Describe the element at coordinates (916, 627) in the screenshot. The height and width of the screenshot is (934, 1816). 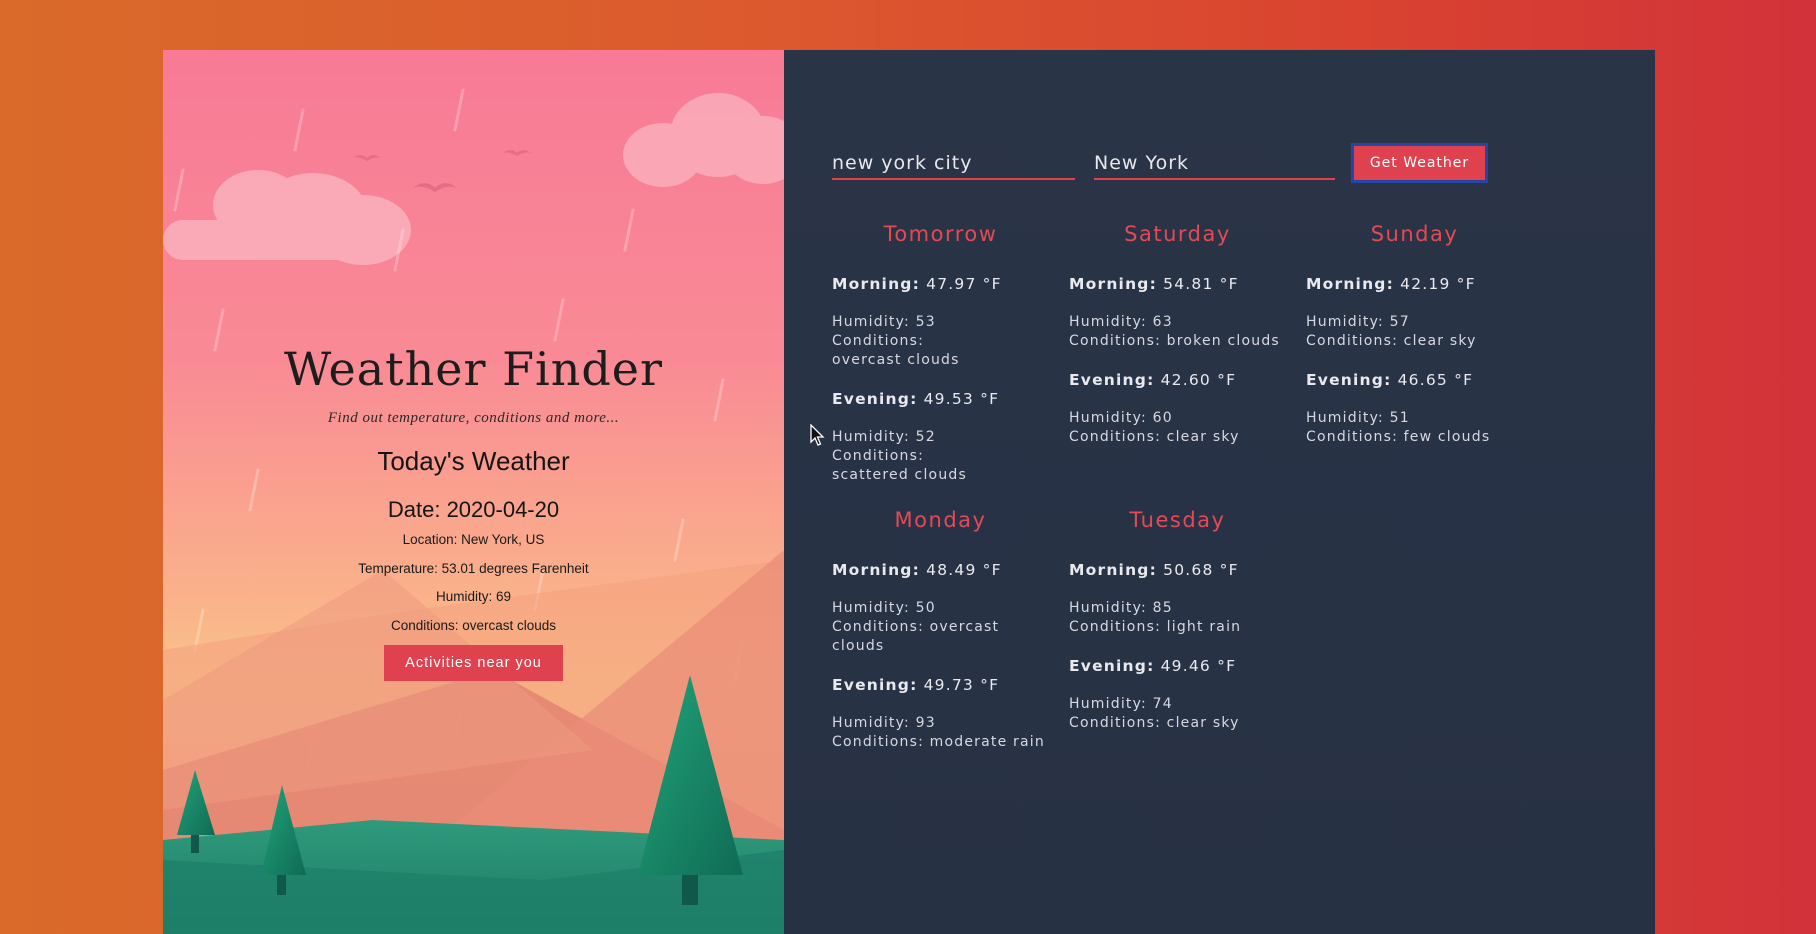
I see `morning-details: Humidity: 50 Conditions: overcast clouds` at that location.